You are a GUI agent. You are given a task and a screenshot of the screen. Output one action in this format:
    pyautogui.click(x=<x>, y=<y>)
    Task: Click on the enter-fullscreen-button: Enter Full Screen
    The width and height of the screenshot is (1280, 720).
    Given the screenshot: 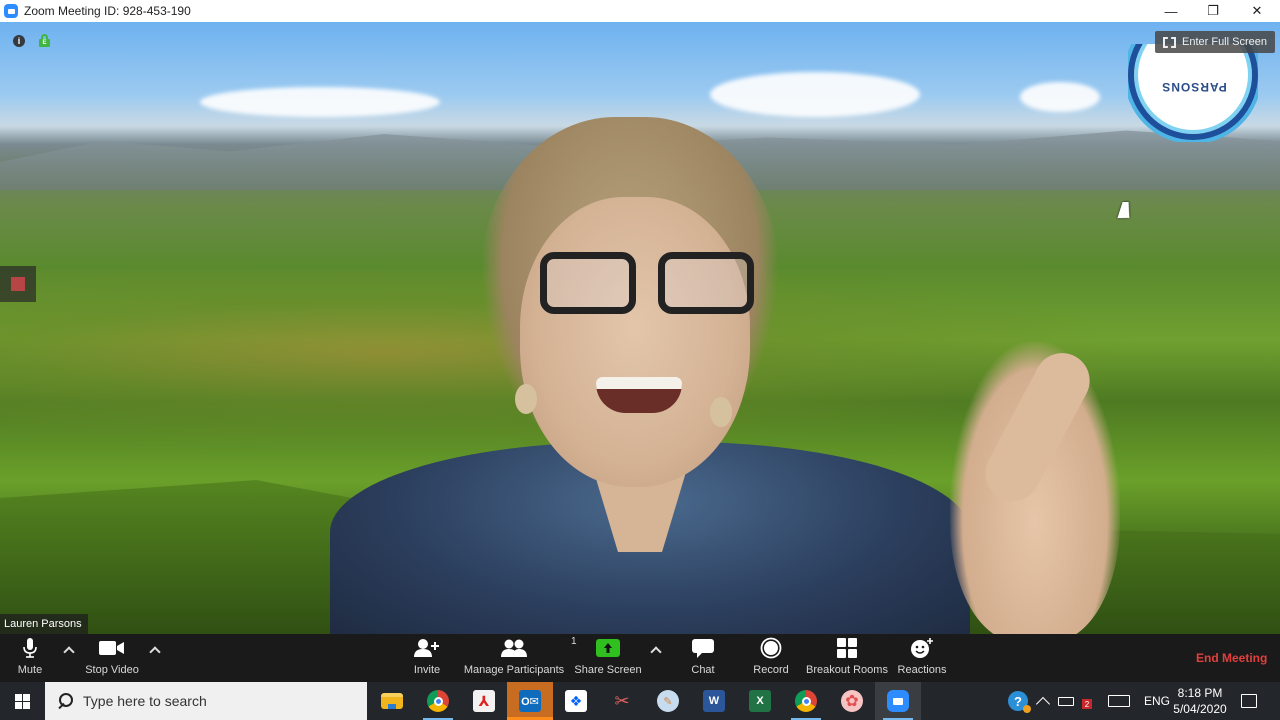 What is the action you would take?
    pyautogui.click(x=1215, y=42)
    